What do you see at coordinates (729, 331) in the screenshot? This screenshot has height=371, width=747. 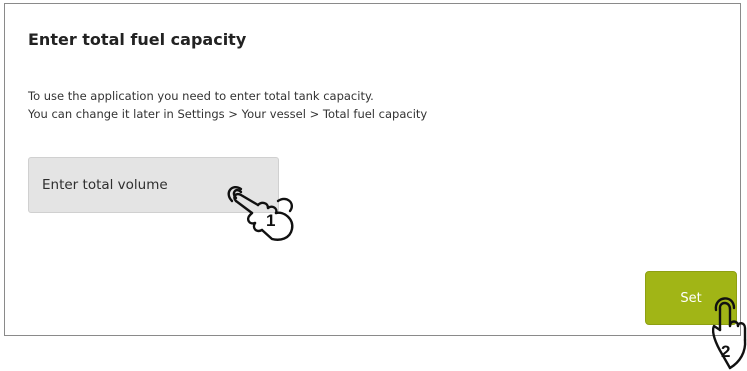 I see `tap-hand-icon-step-2: 2` at bounding box center [729, 331].